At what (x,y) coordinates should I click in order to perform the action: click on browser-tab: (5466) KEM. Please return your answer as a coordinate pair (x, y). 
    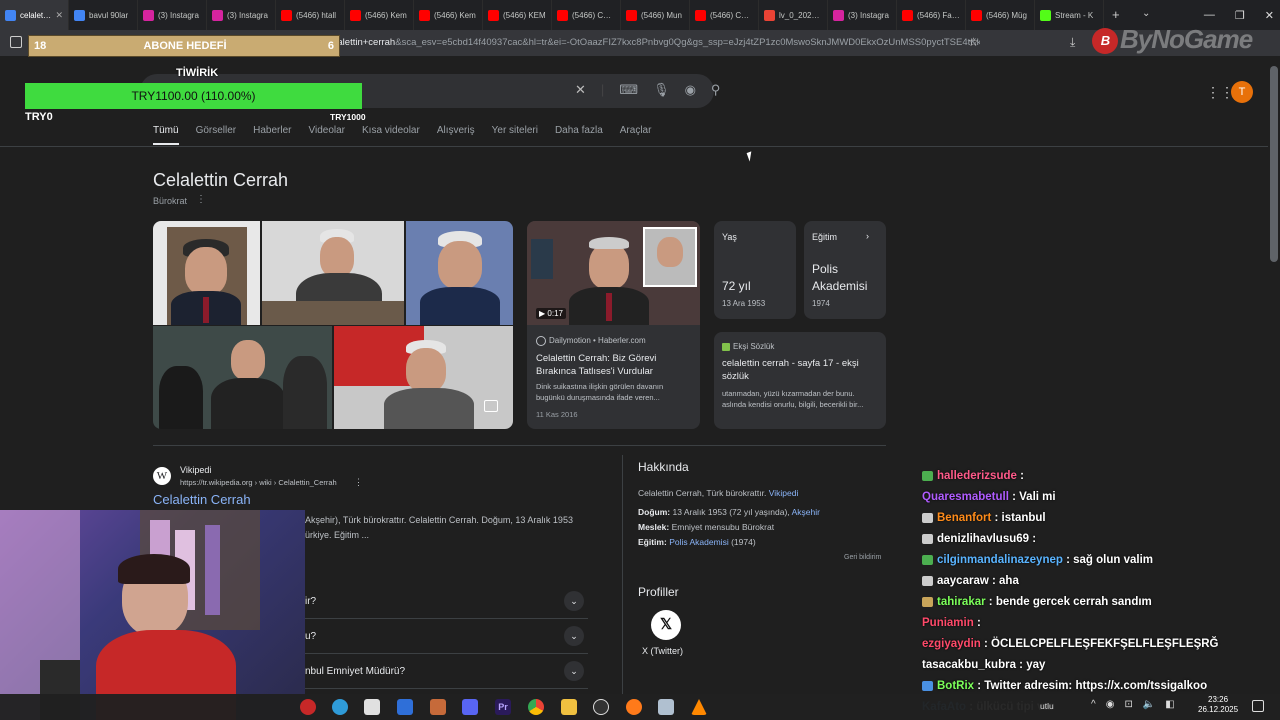
    Looking at the image, I should click on (517, 15).